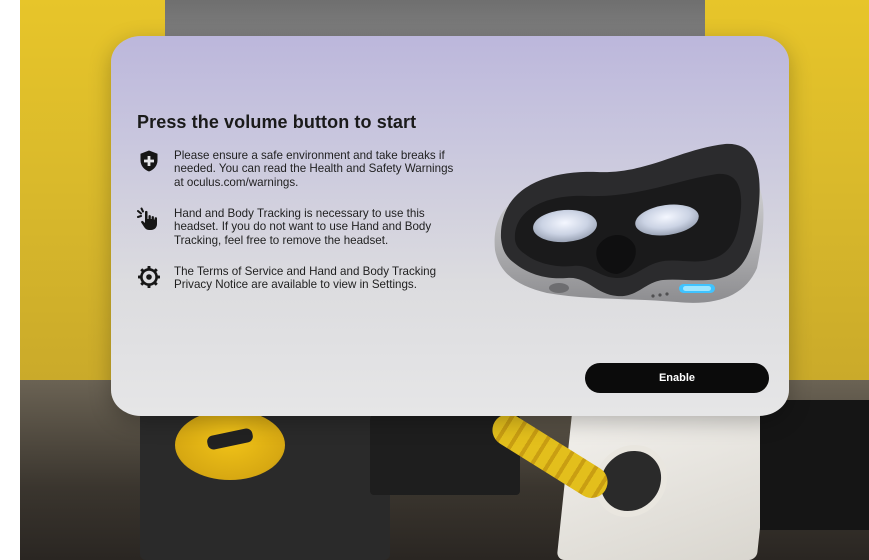  I want to click on background-yellow-device, so click(230, 445).